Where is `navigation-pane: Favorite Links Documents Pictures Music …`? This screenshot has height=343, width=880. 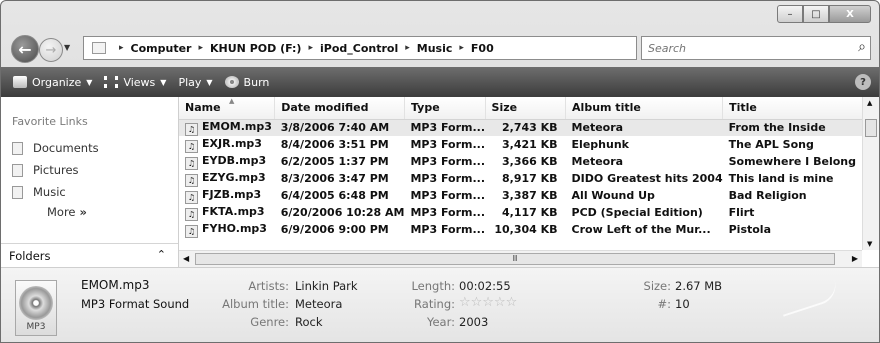
navigation-pane: Favorite Links Documents Pictures Music … is located at coordinates (90, 182).